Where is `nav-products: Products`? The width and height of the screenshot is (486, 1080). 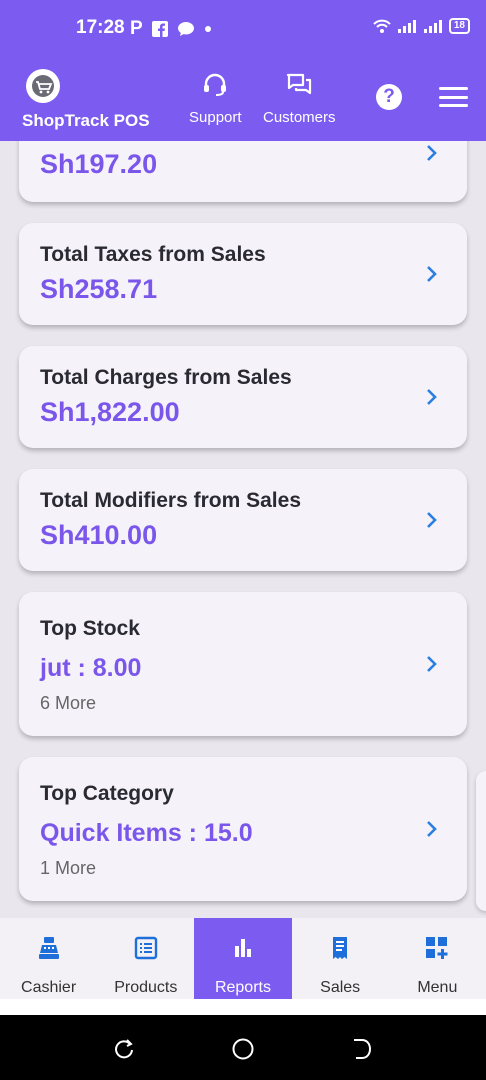 nav-products: Products is located at coordinates (145, 958).